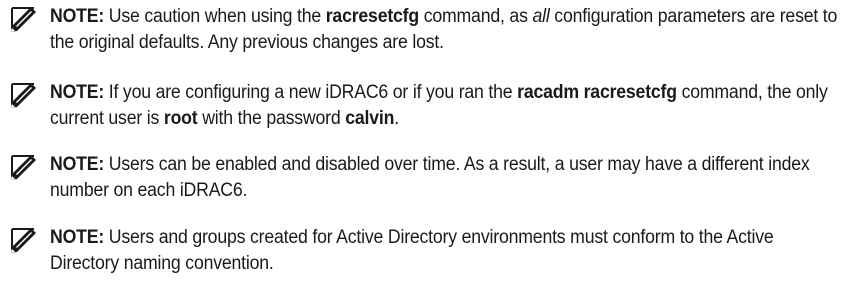  I want to click on username: root, so click(180, 118).